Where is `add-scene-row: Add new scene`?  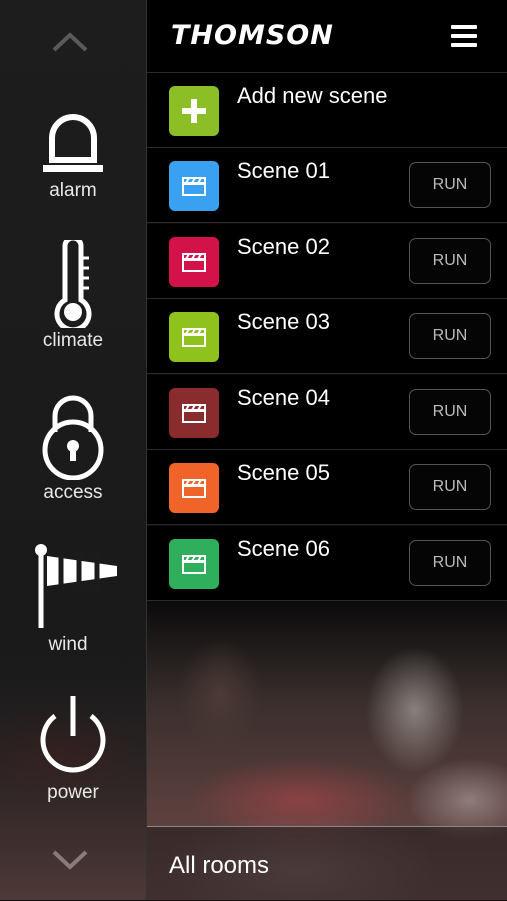
add-scene-row: Add new scene is located at coordinates (327, 110).